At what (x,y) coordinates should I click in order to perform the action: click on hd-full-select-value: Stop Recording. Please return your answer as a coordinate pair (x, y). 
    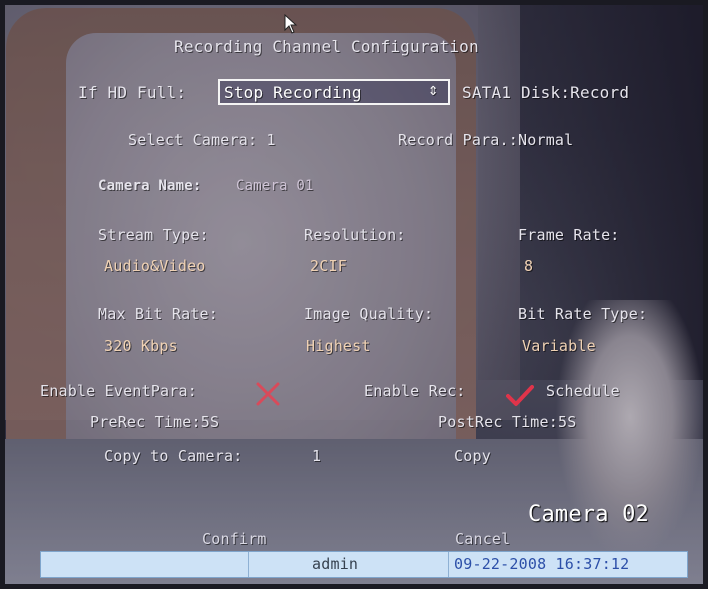
    Looking at the image, I should click on (293, 92).